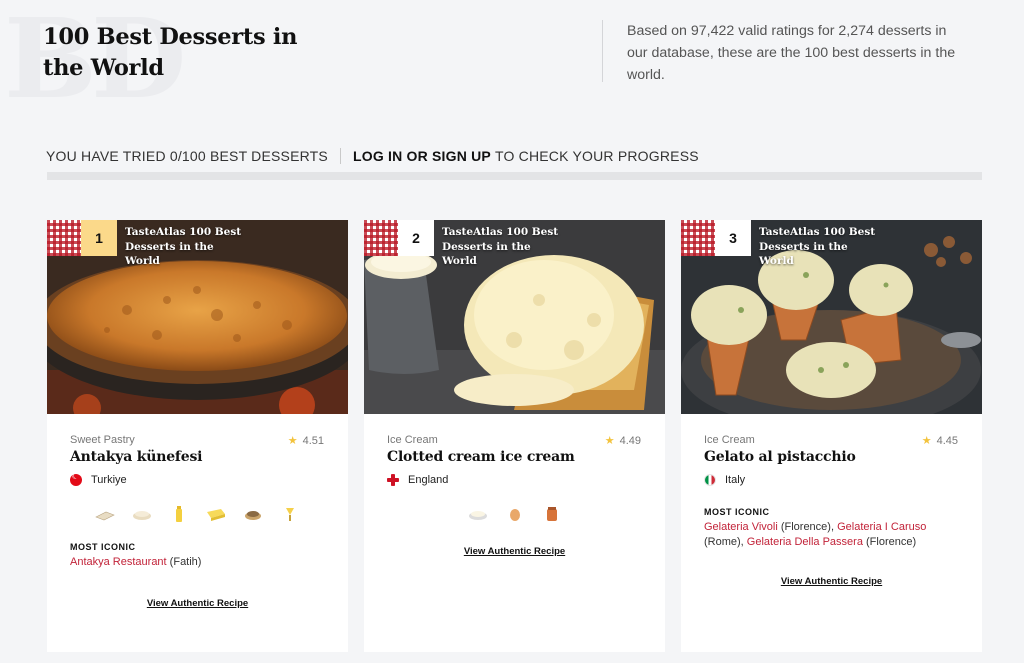 This screenshot has width=1024, height=663. What do you see at coordinates (109, 480) in the screenshot?
I see `country-name: Turkiye` at bounding box center [109, 480].